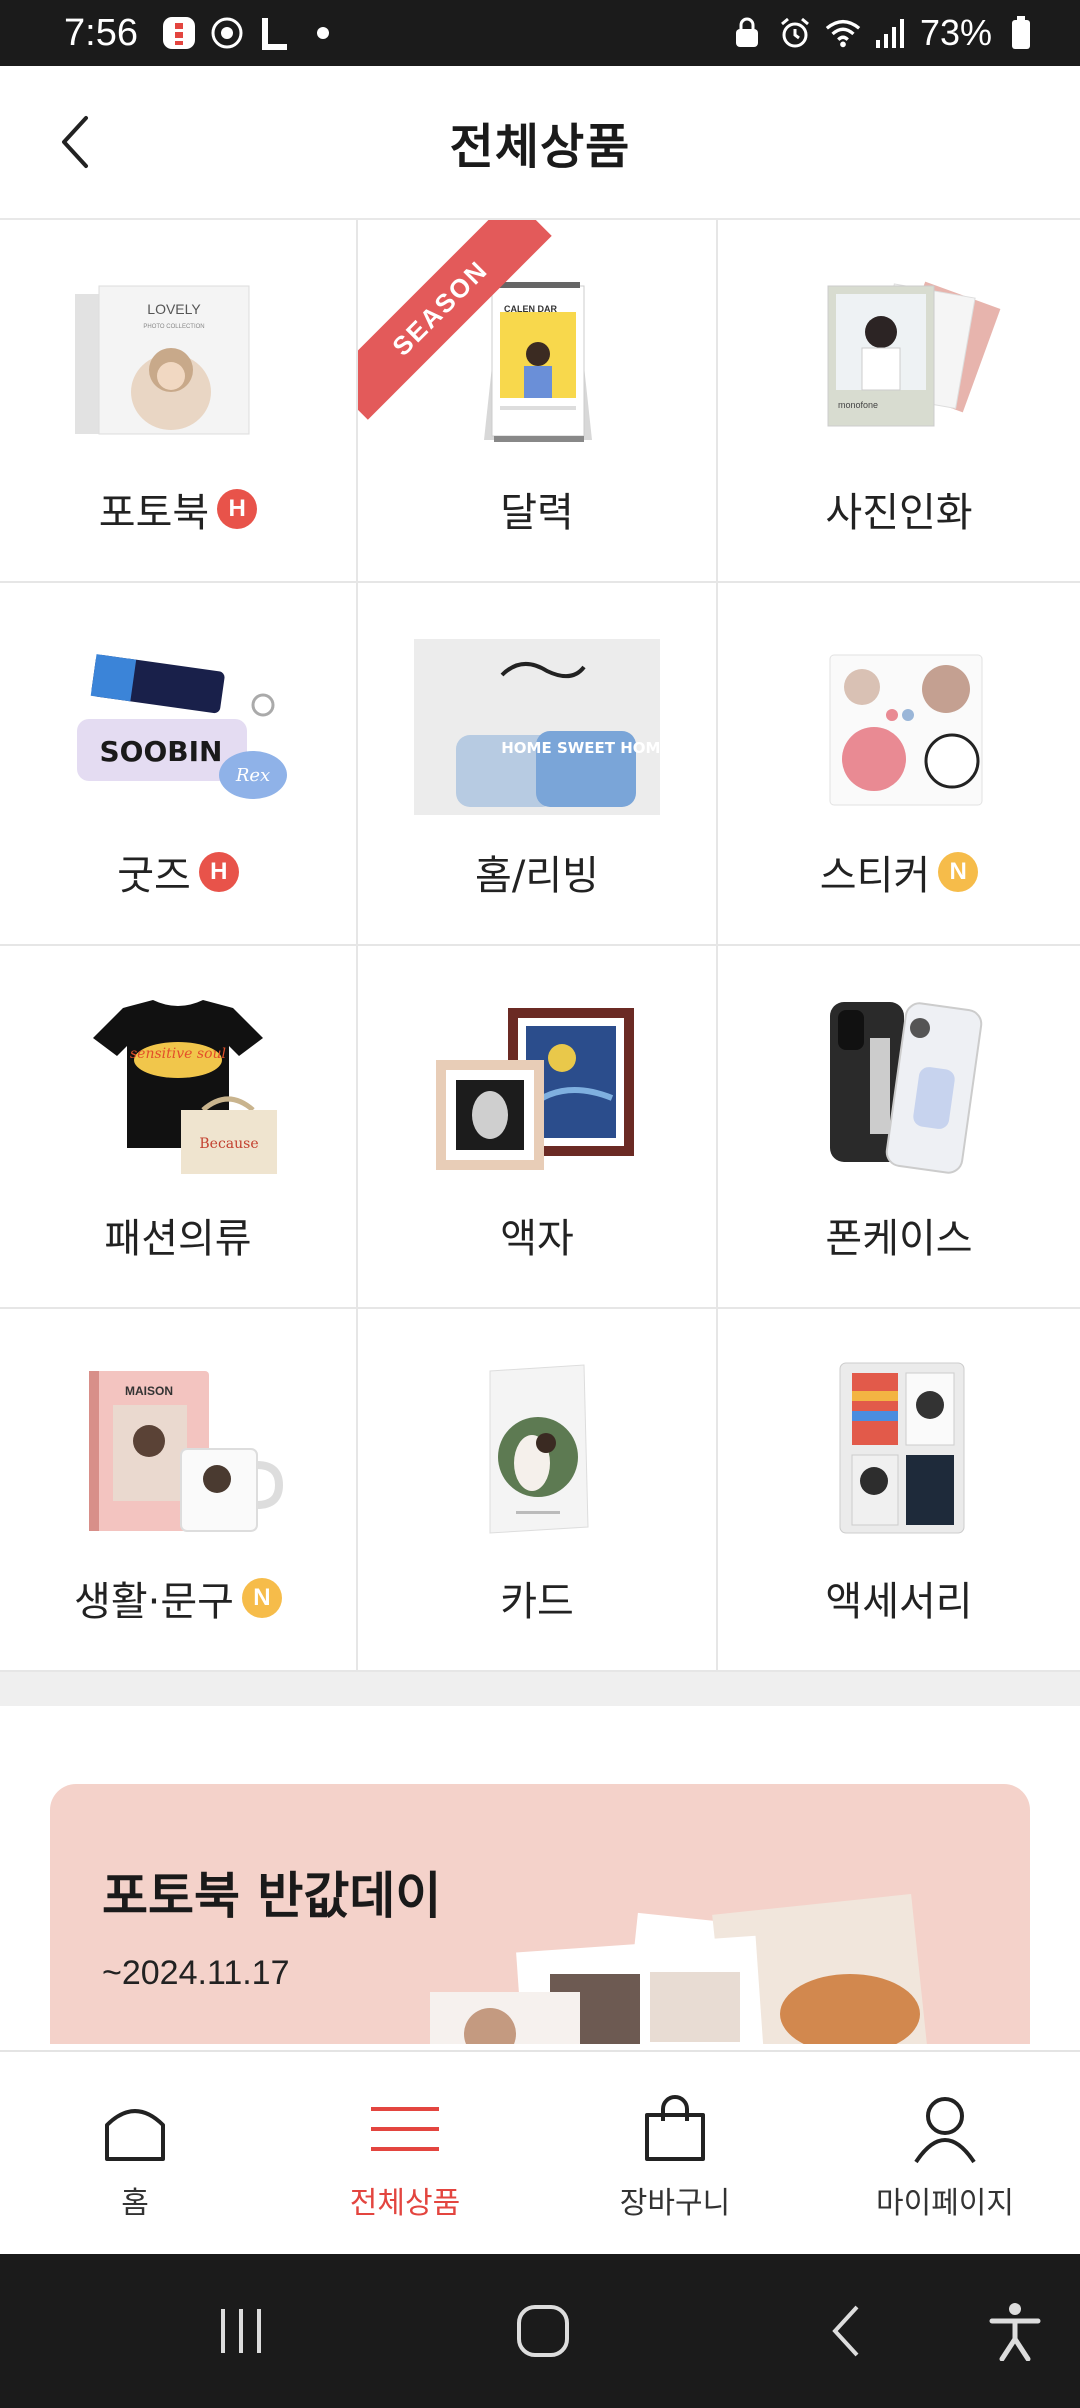  What do you see at coordinates (178, 362) in the screenshot?
I see `photobook-image: LOVELY PHOTO COLLECTION` at bounding box center [178, 362].